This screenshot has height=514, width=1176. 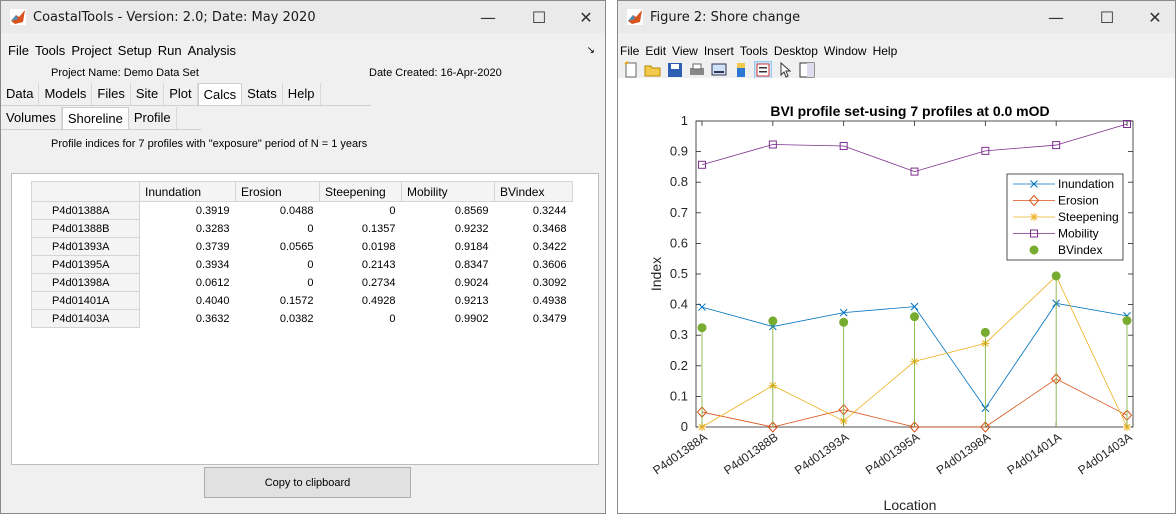 What do you see at coordinates (188, 211) in the screenshot?
I see `table-cell: 0.3919` at bounding box center [188, 211].